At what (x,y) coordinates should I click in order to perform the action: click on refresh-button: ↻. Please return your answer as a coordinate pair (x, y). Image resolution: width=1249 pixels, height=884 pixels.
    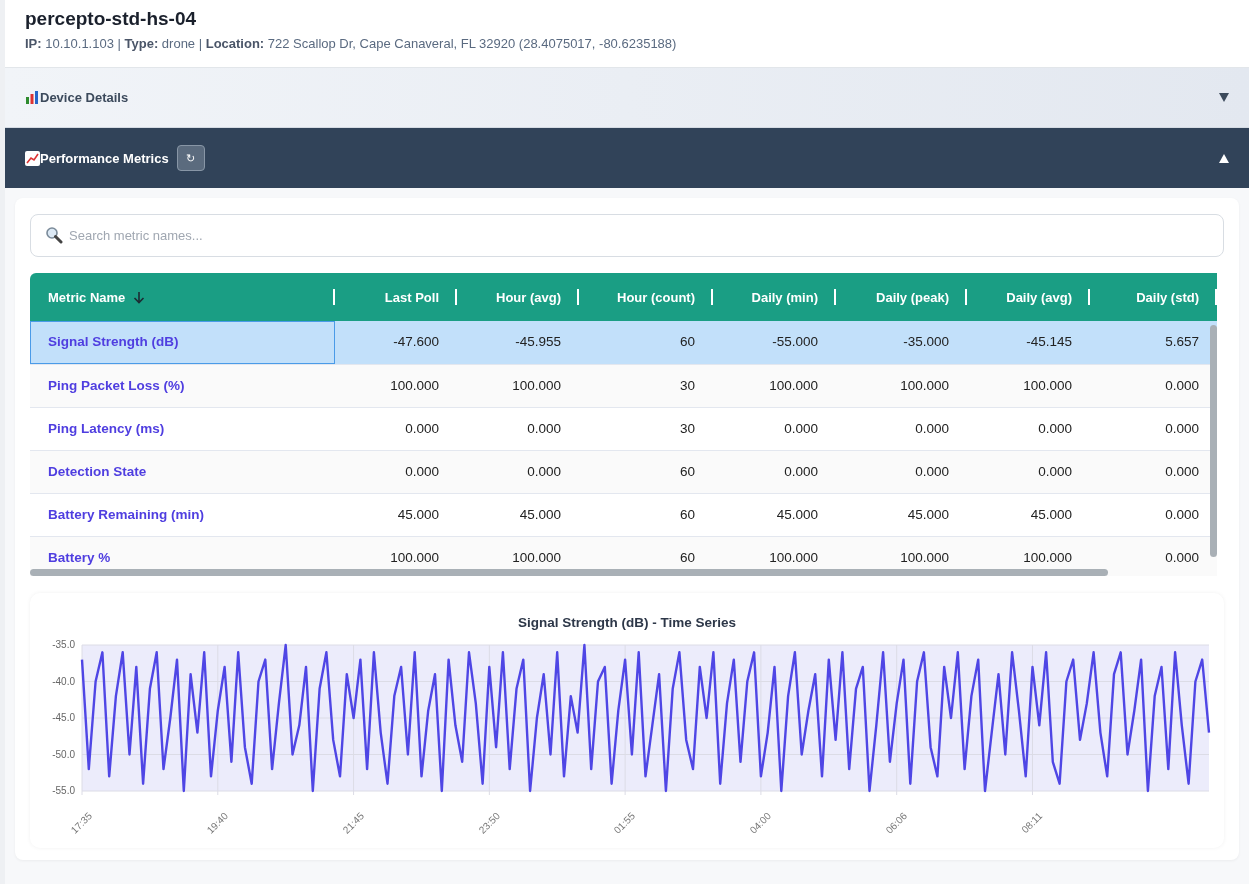
    Looking at the image, I should click on (190, 158).